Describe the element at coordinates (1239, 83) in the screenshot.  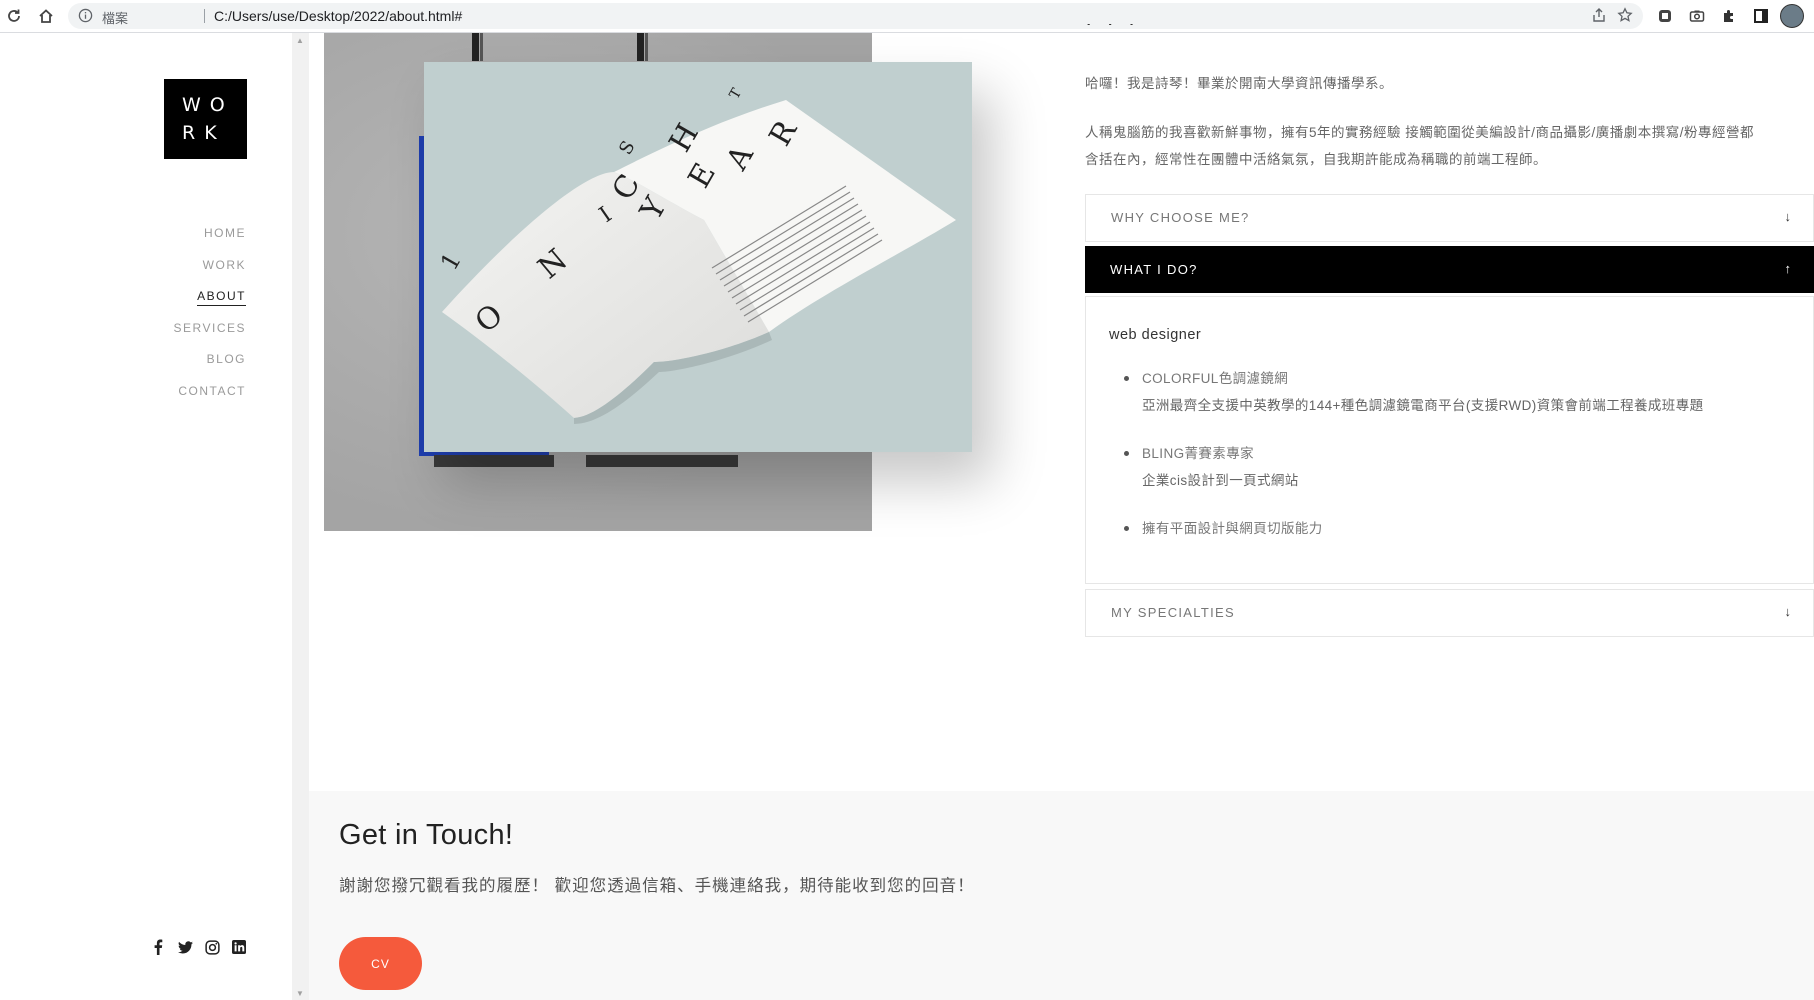
I see `intro-paragraph-1: 哈囉！我是詩琴！畢業於開南大學資訊傳播學系。` at that location.